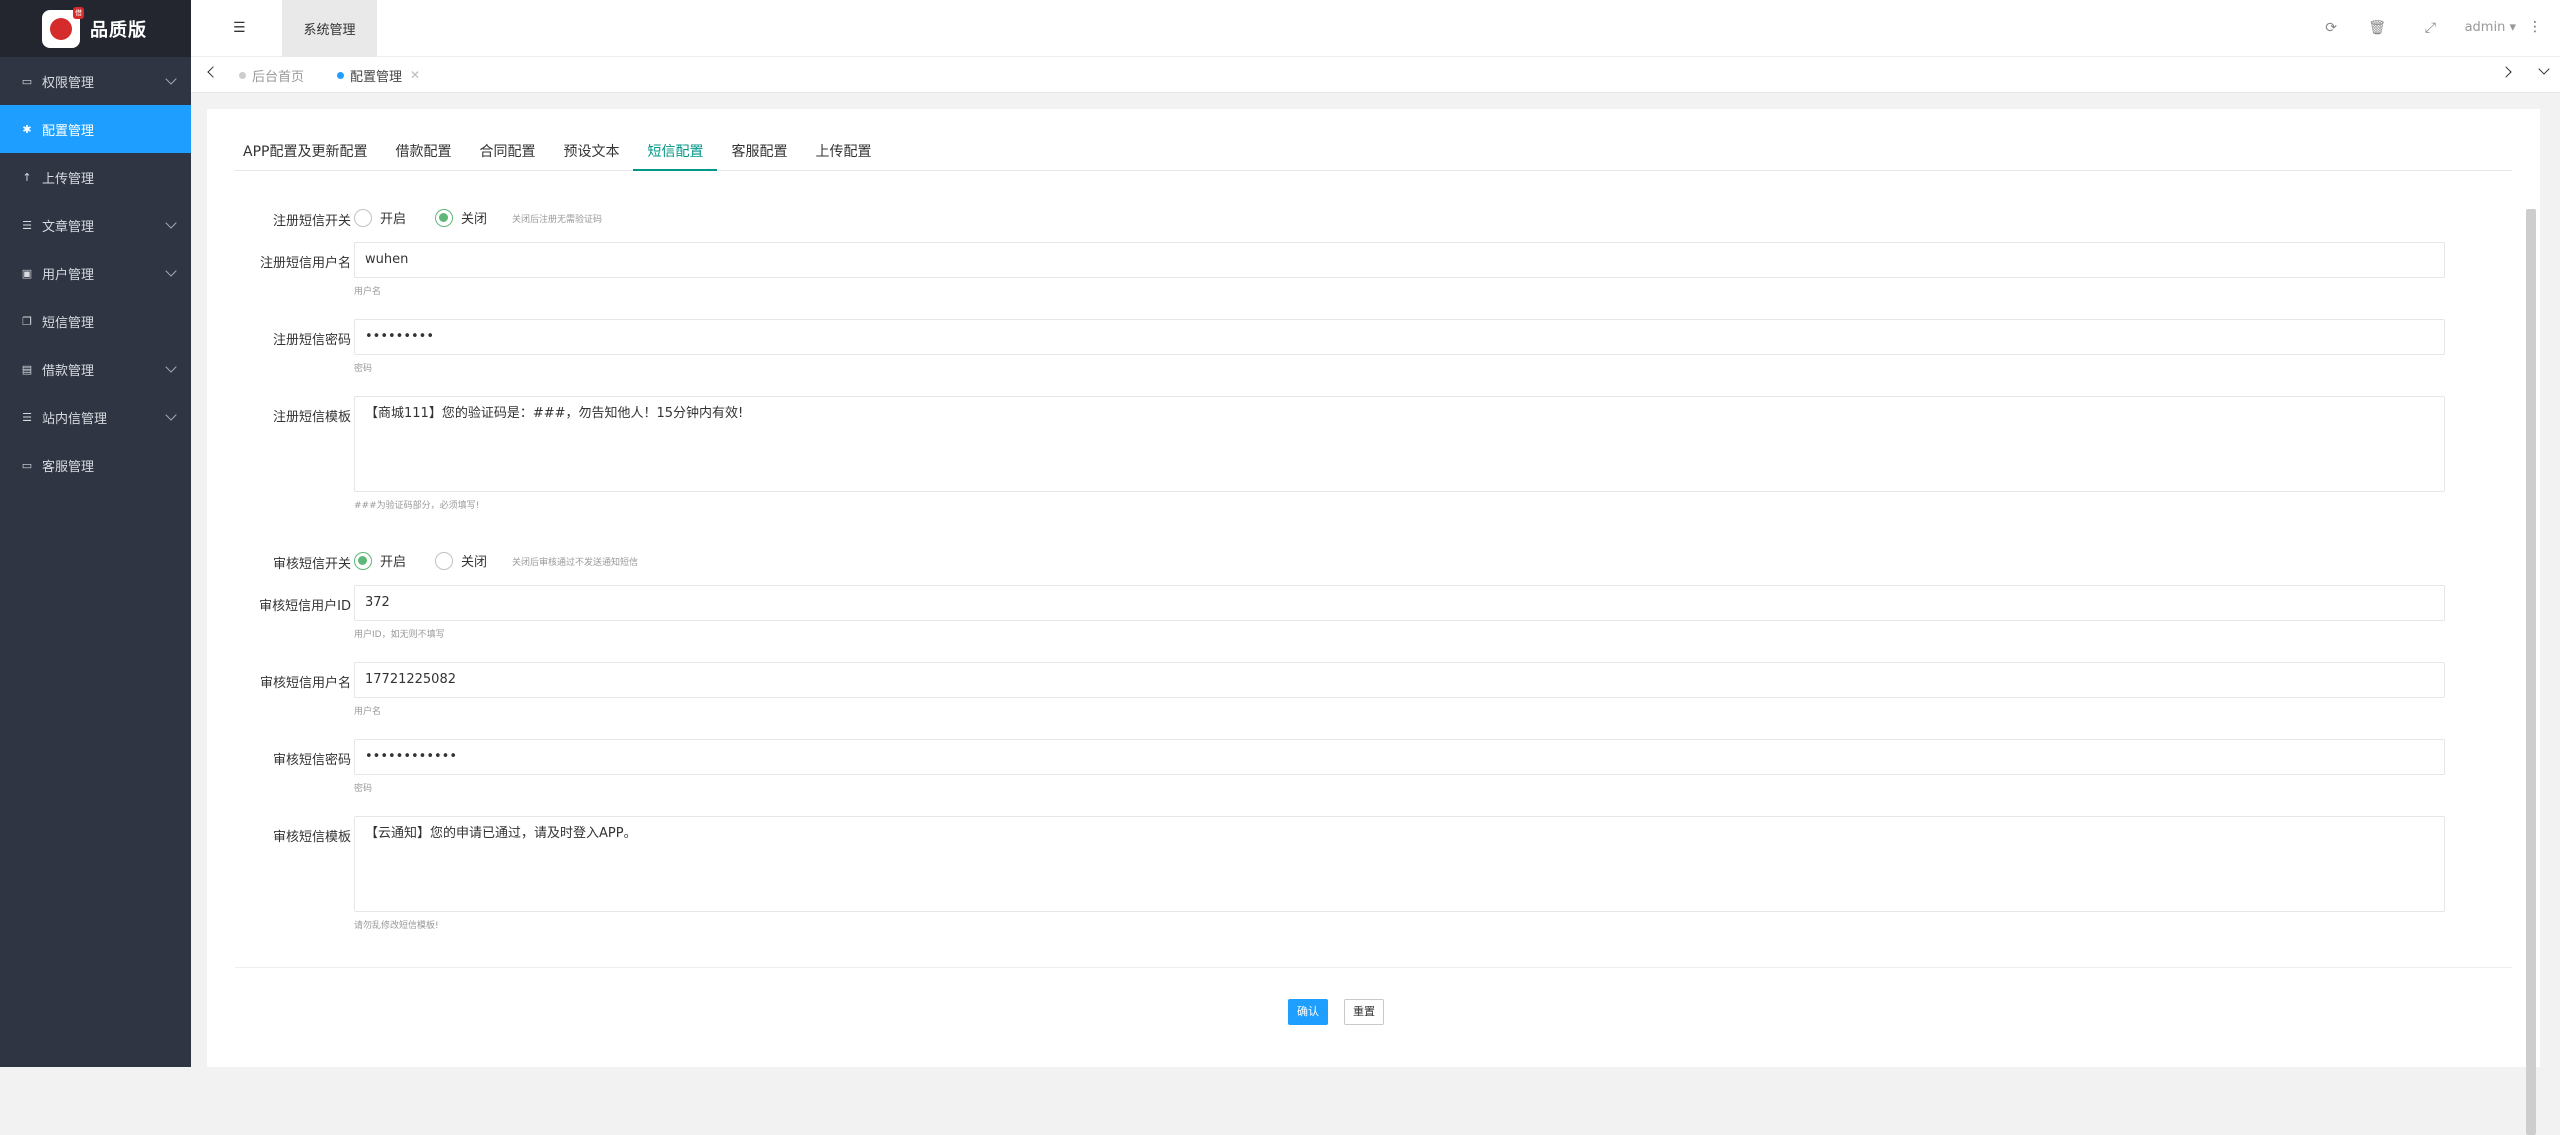  What do you see at coordinates (305, 683) in the screenshot?
I see `audit-user-label: 审核短信用户名` at bounding box center [305, 683].